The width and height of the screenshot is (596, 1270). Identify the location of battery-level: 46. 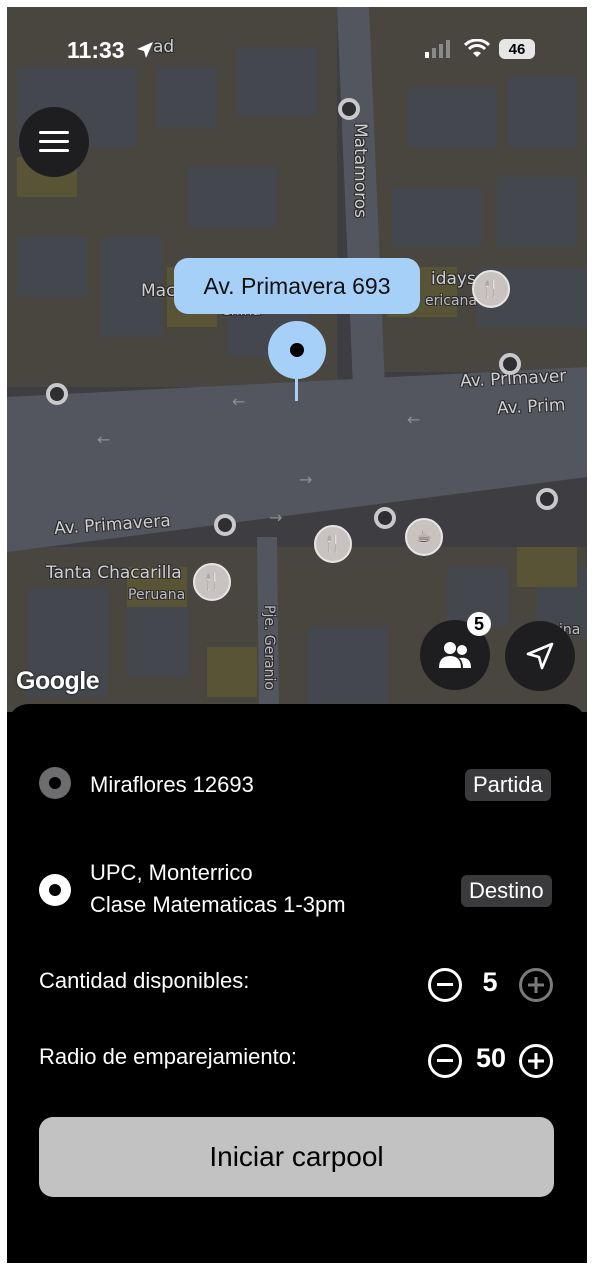
(517, 49).